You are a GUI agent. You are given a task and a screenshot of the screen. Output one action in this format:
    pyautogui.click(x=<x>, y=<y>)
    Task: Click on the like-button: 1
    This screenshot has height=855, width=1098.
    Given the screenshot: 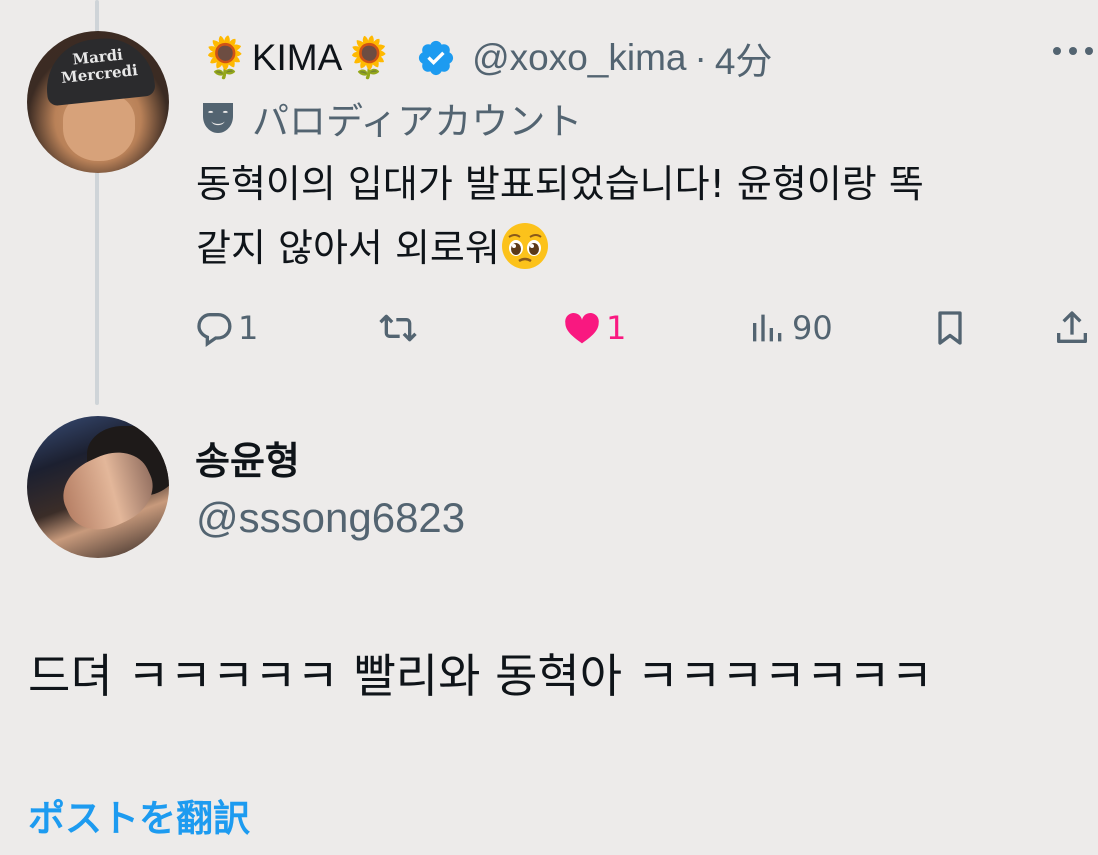 What is the action you would take?
    pyautogui.click(x=594, y=328)
    